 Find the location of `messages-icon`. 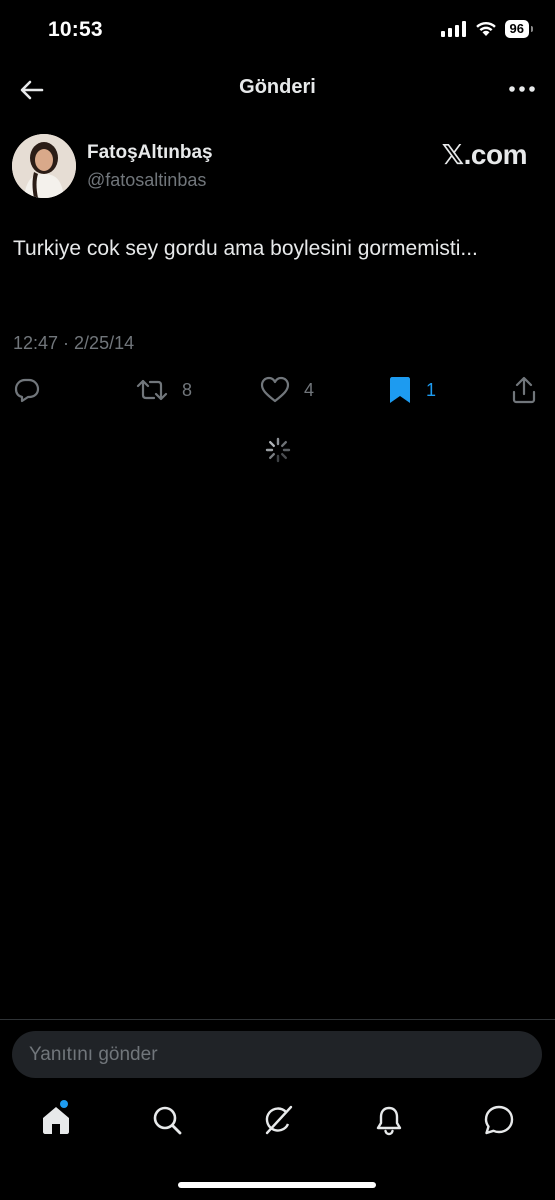

messages-icon is located at coordinates (499, 1120).